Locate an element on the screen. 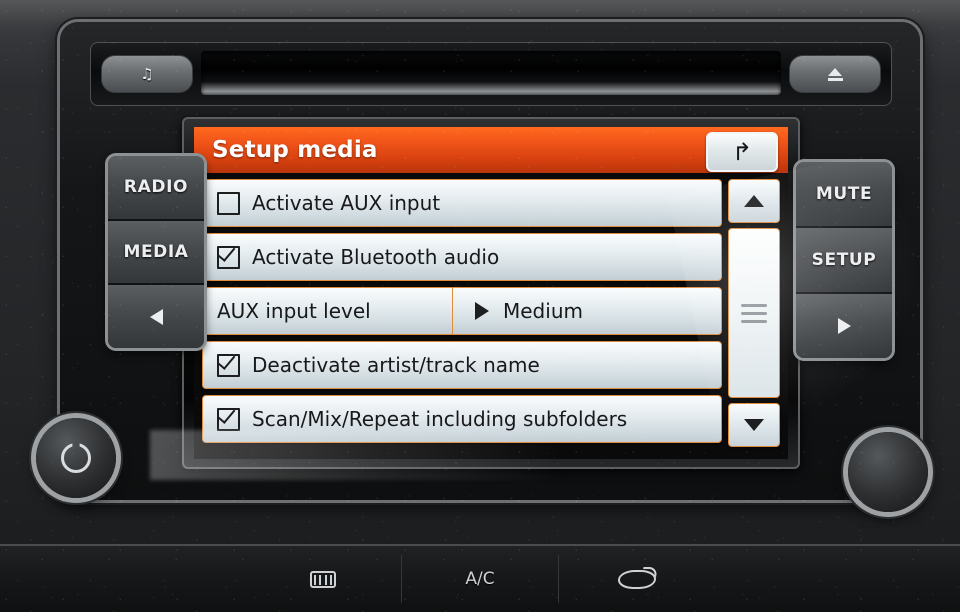  menu-row-aux-input-level: AUX input level Medium is located at coordinates (462, 311).